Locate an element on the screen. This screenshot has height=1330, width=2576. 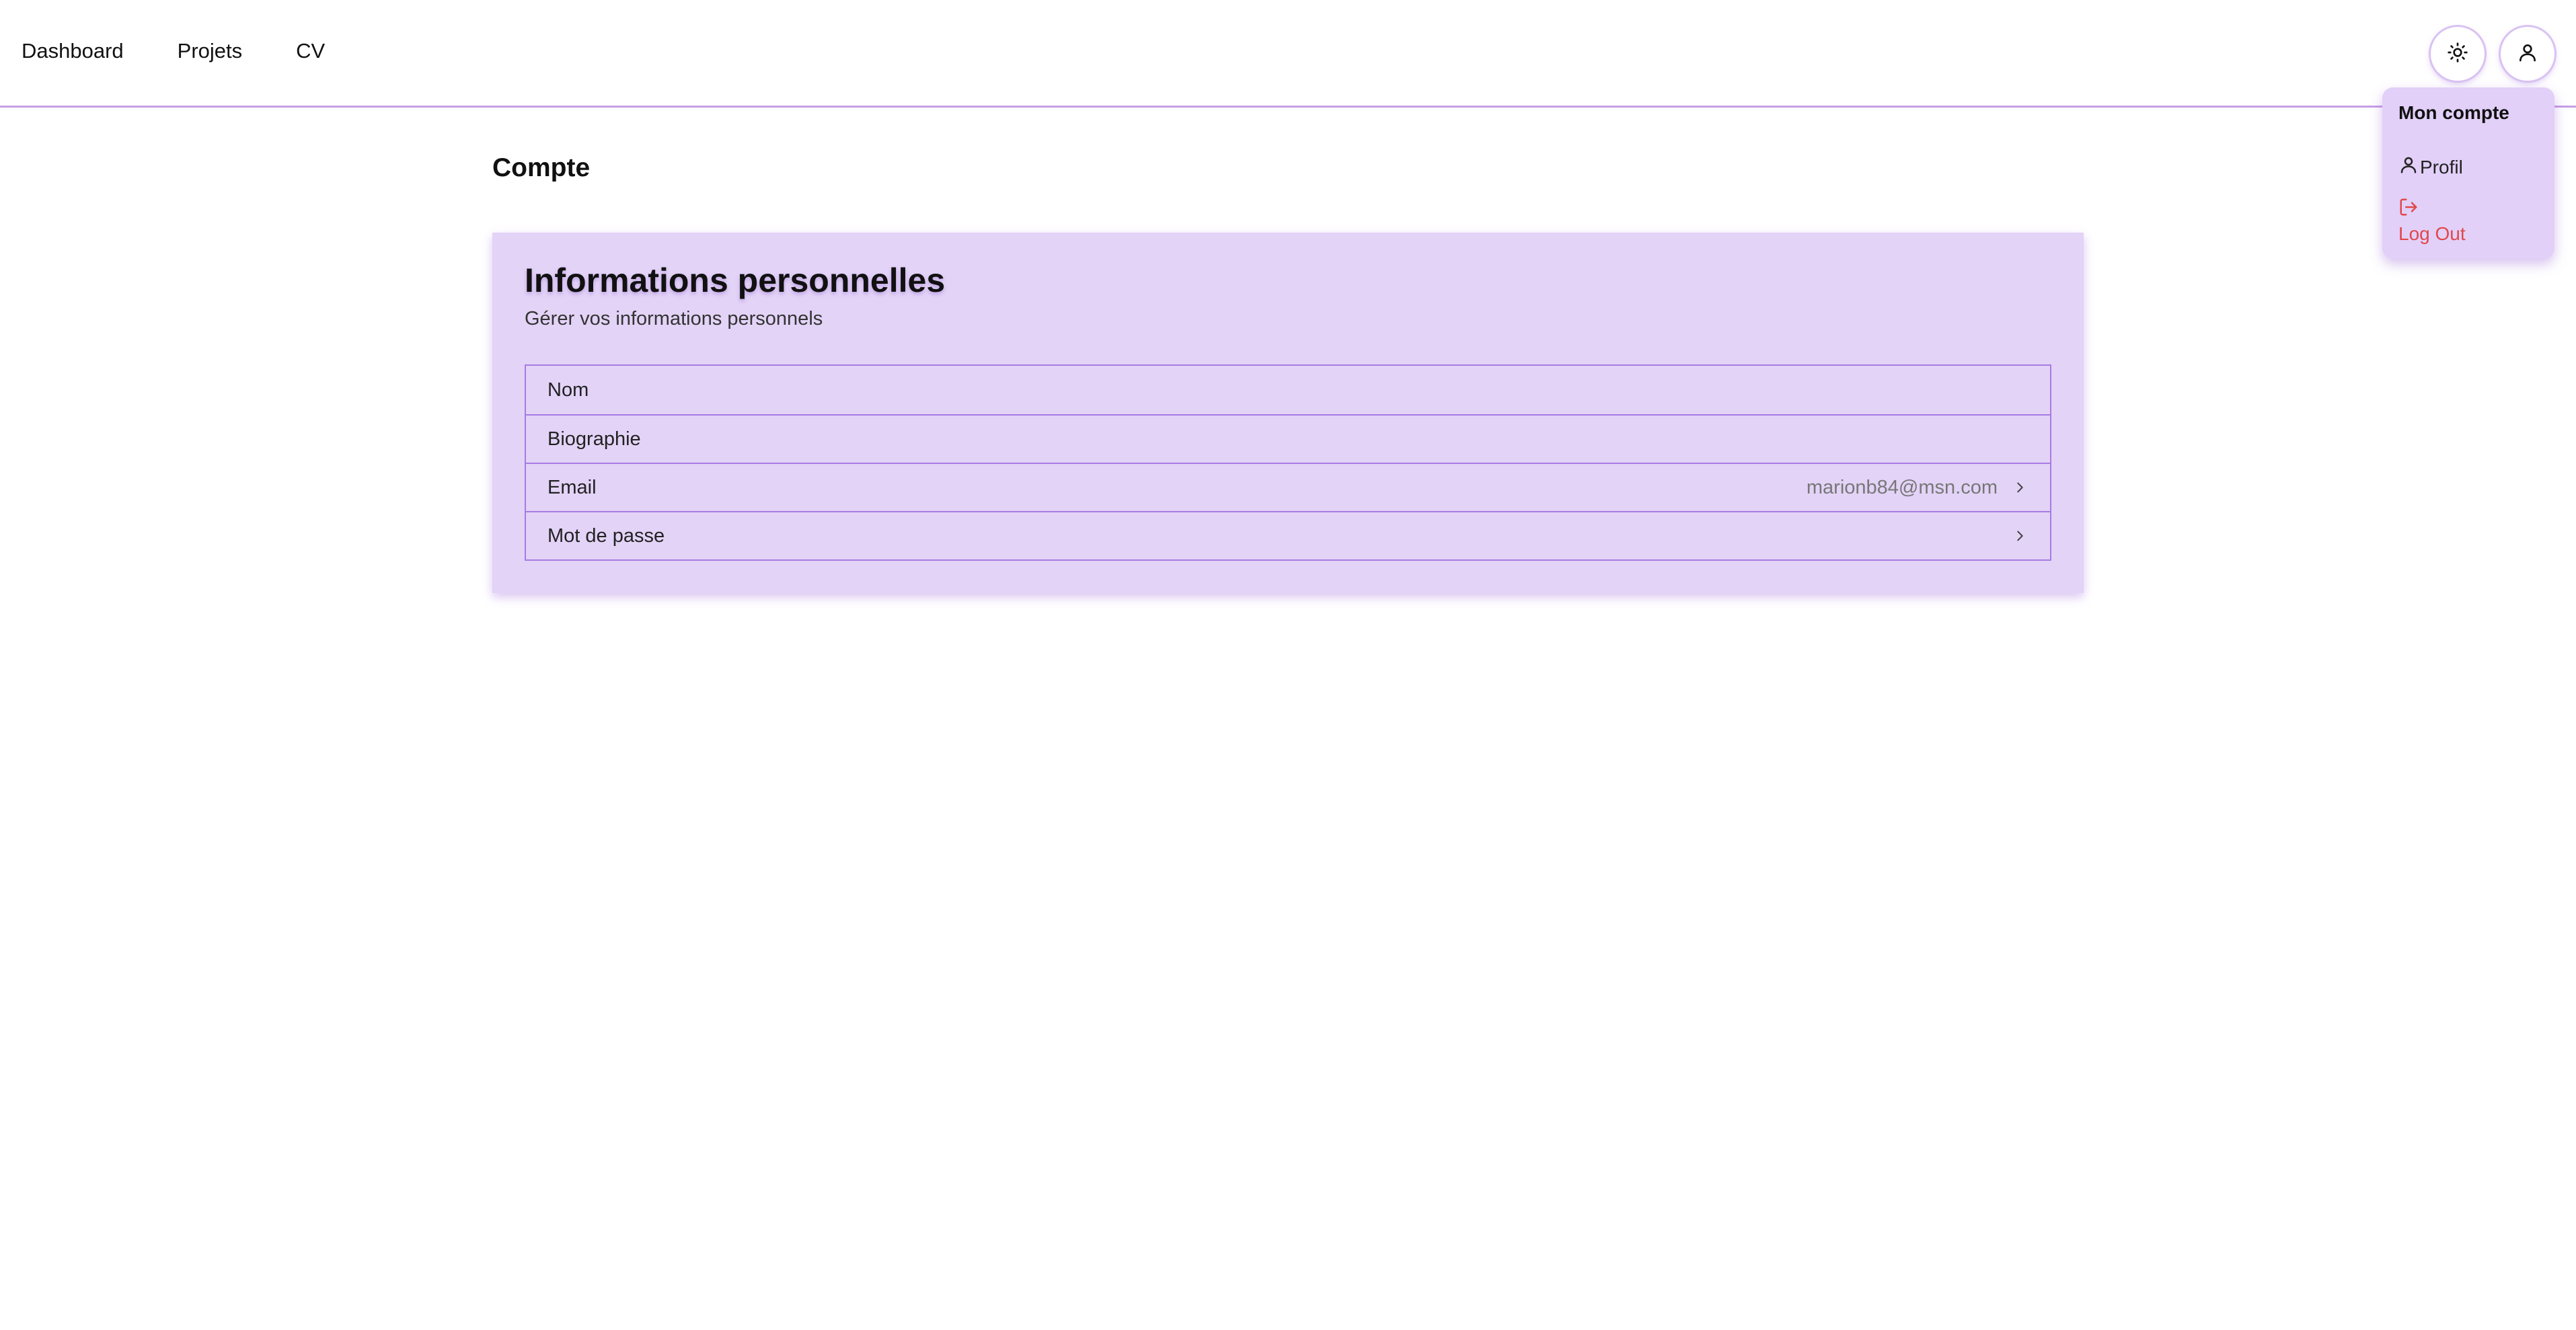
account-menu-button is located at coordinates (2527, 54).